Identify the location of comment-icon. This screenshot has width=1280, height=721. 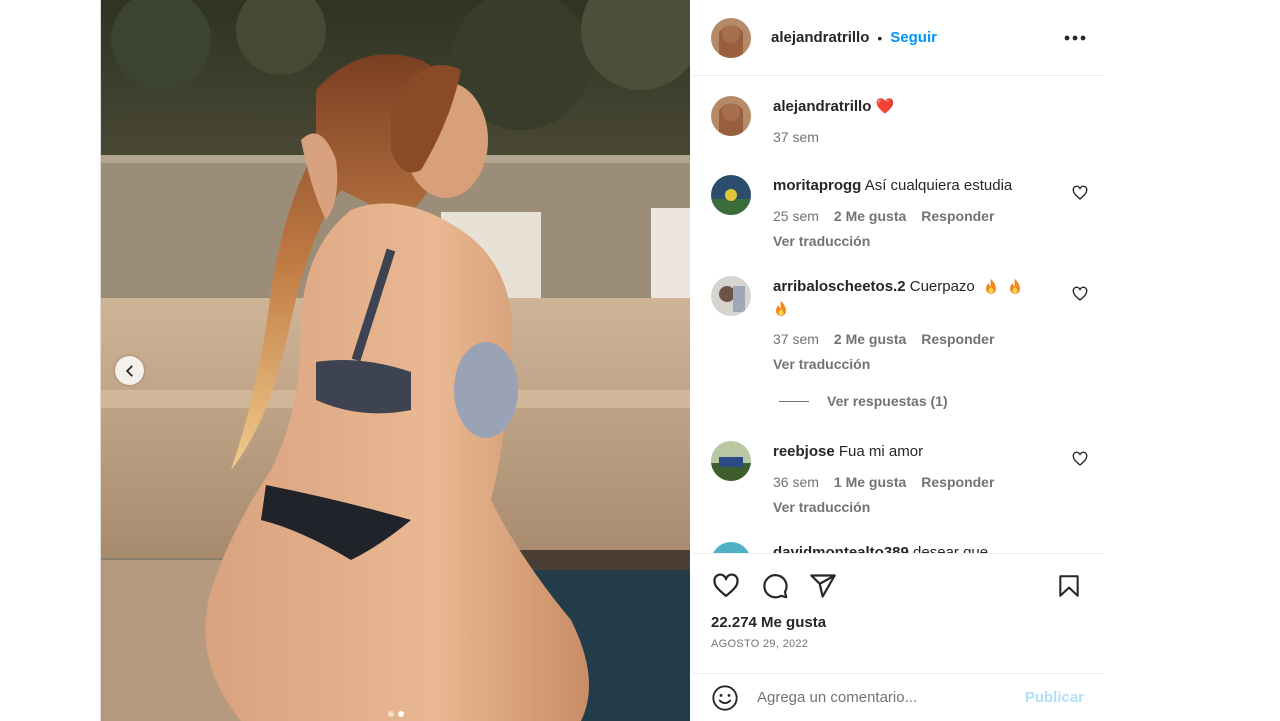
(775, 586).